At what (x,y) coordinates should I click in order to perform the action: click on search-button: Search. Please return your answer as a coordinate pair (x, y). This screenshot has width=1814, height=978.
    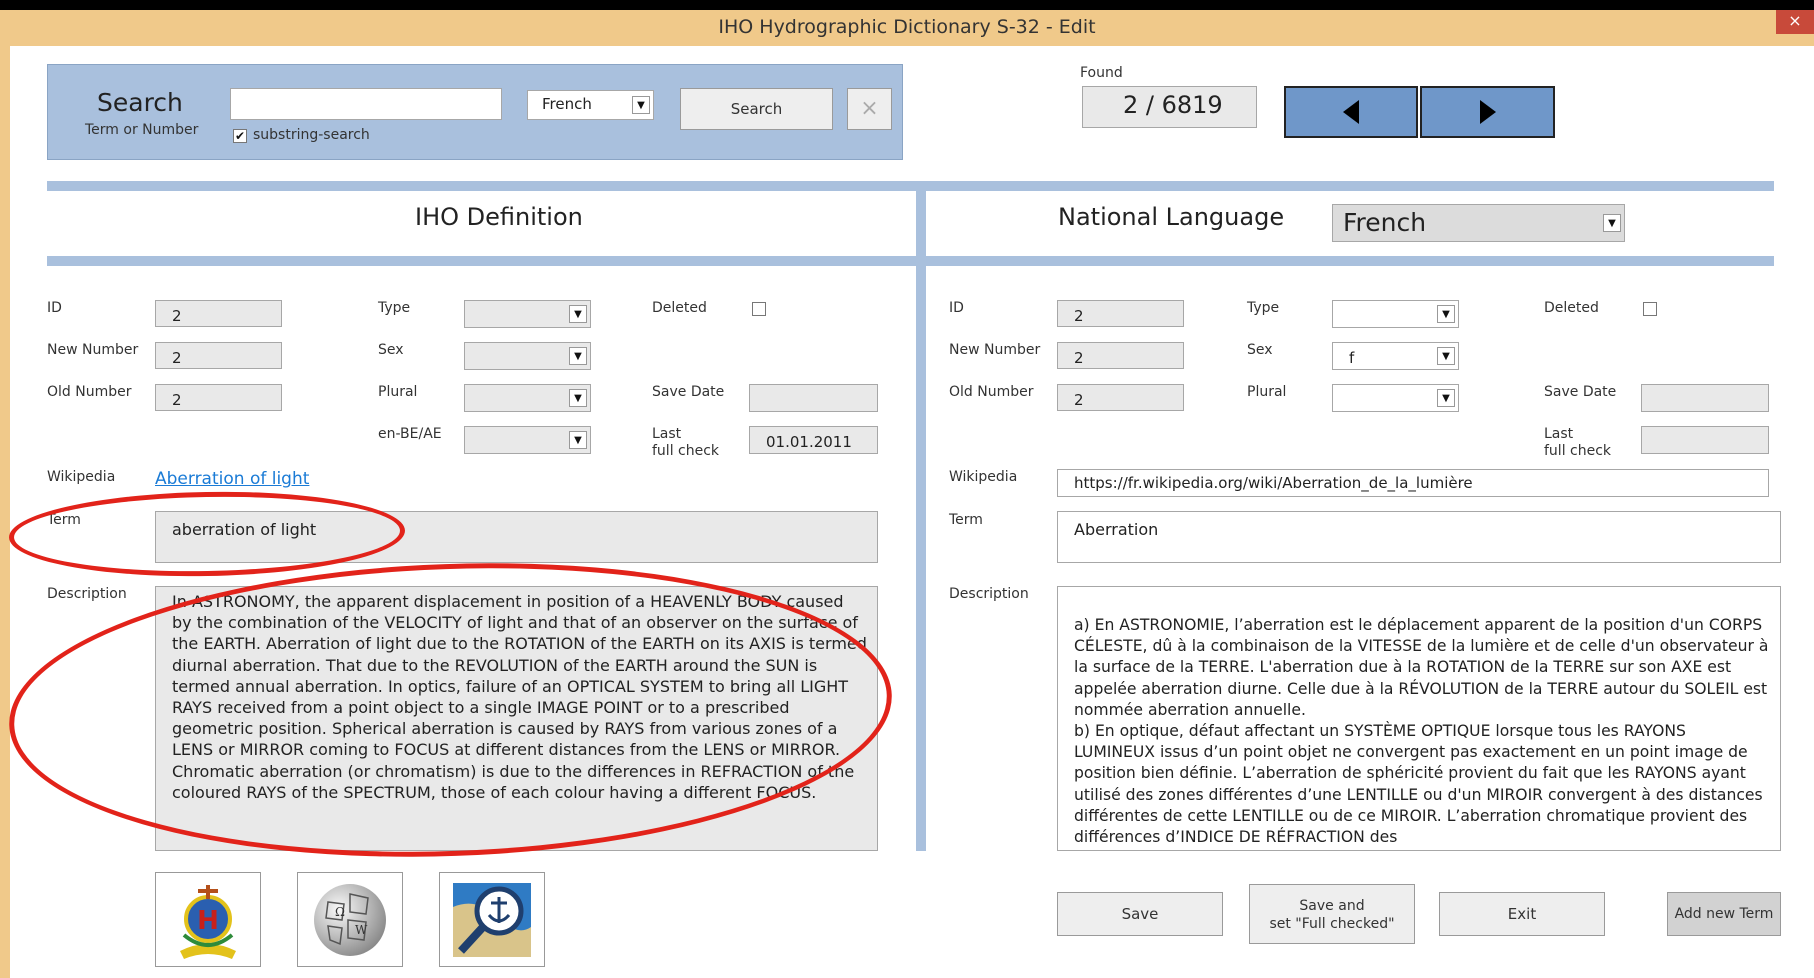
    Looking at the image, I should click on (756, 109).